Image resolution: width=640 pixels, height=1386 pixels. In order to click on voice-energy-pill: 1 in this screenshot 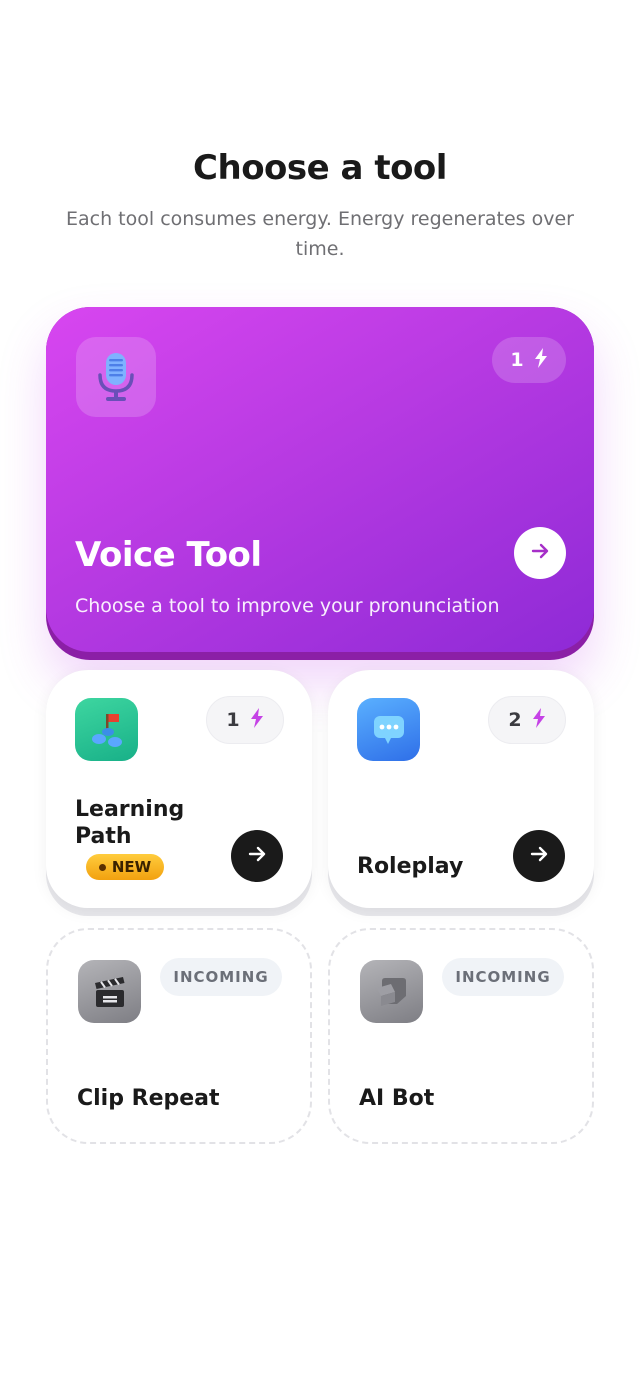, I will do `click(529, 360)`.